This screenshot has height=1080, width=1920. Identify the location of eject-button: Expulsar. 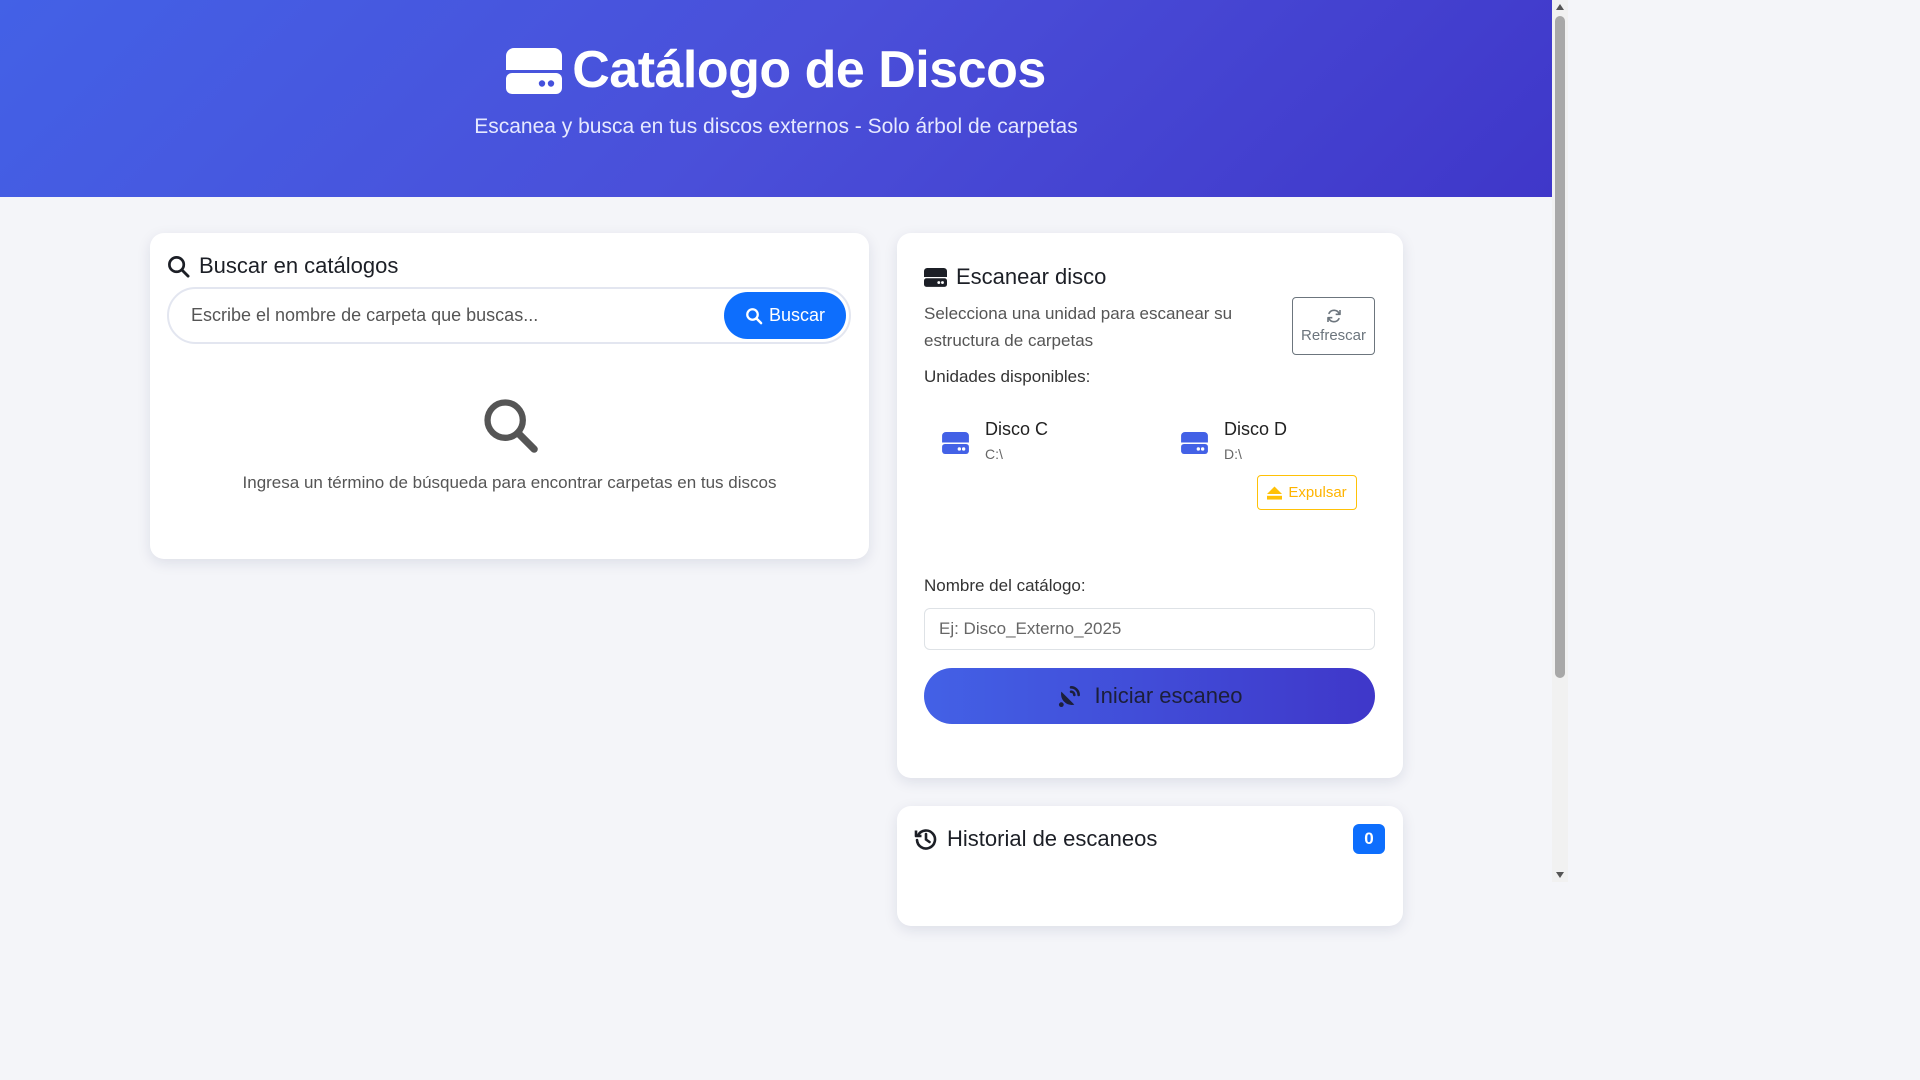
(1307, 492).